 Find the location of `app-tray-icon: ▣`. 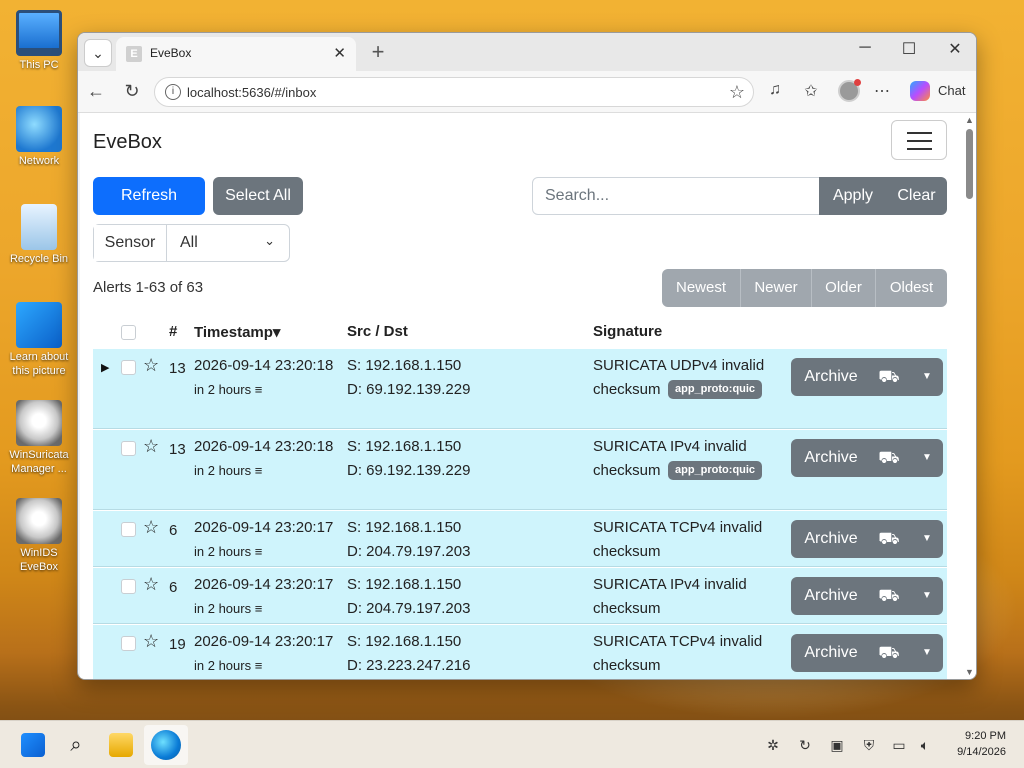

app-tray-icon: ▣ is located at coordinates (837, 745).